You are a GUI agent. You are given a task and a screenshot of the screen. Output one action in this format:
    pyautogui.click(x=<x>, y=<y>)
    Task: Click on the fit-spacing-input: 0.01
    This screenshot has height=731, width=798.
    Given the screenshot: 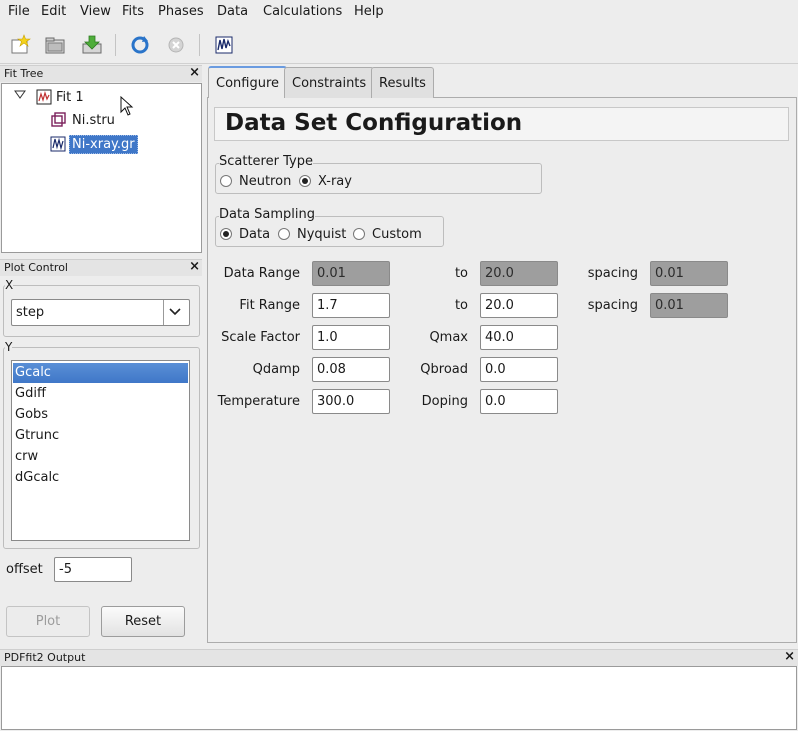 What is the action you would take?
    pyautogui.click(x=689, y=305)
    